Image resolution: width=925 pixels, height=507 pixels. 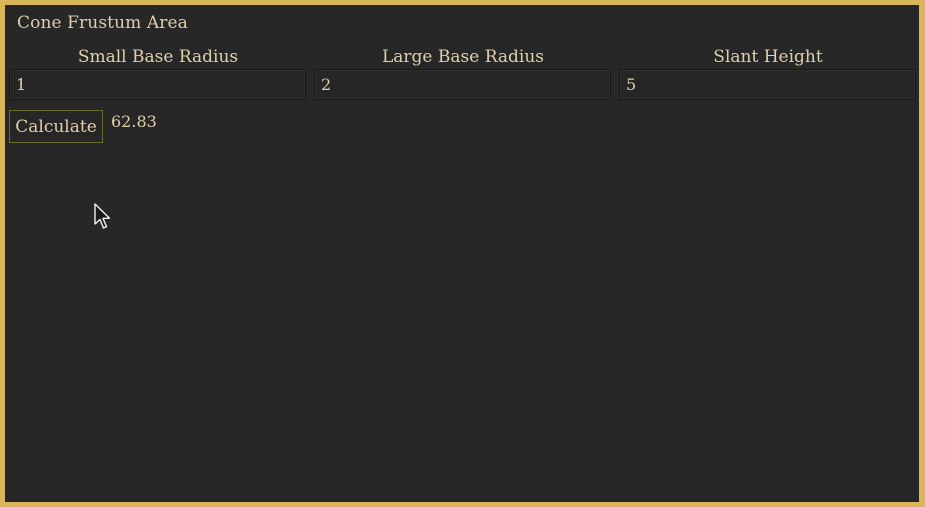 I want to click on slant-height-input, so click(x=767, y=84).